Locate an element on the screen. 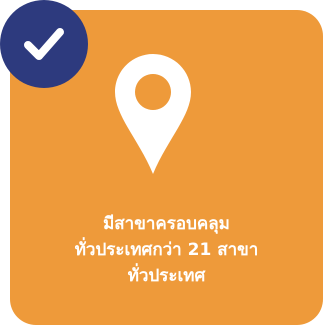 The image size is (324, 326). check-badge is located at coordinates (44, 44).